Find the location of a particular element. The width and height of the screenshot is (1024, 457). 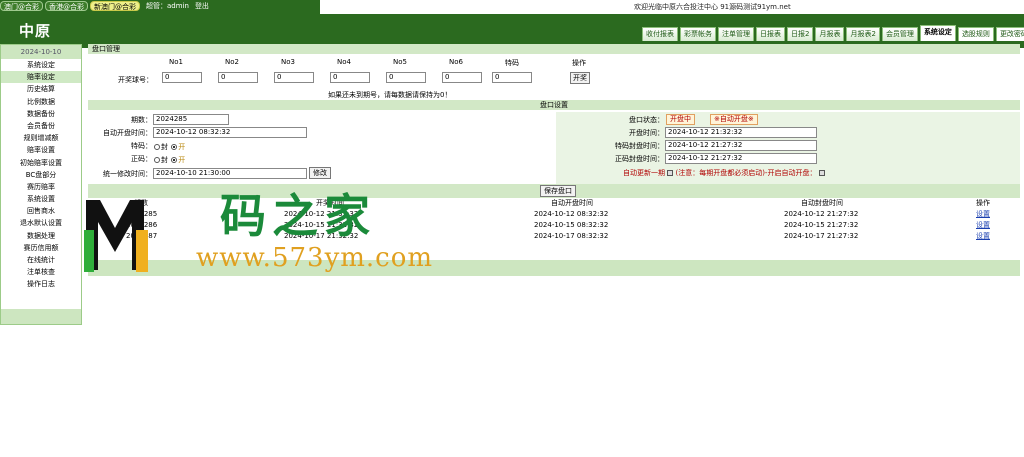

sidebar-item-bet-check: 注单核查 is located at coordinates (41, 272).